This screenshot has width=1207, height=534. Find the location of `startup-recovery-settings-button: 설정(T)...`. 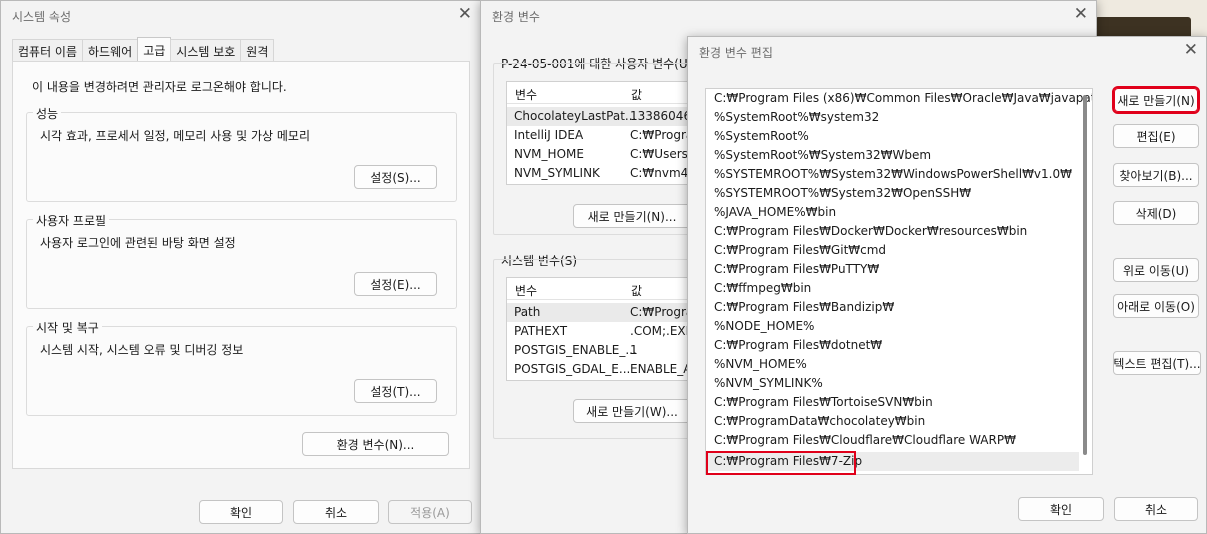

startup-recovery-settings-button: 설정(T)... is located at coordinates (395, 391).